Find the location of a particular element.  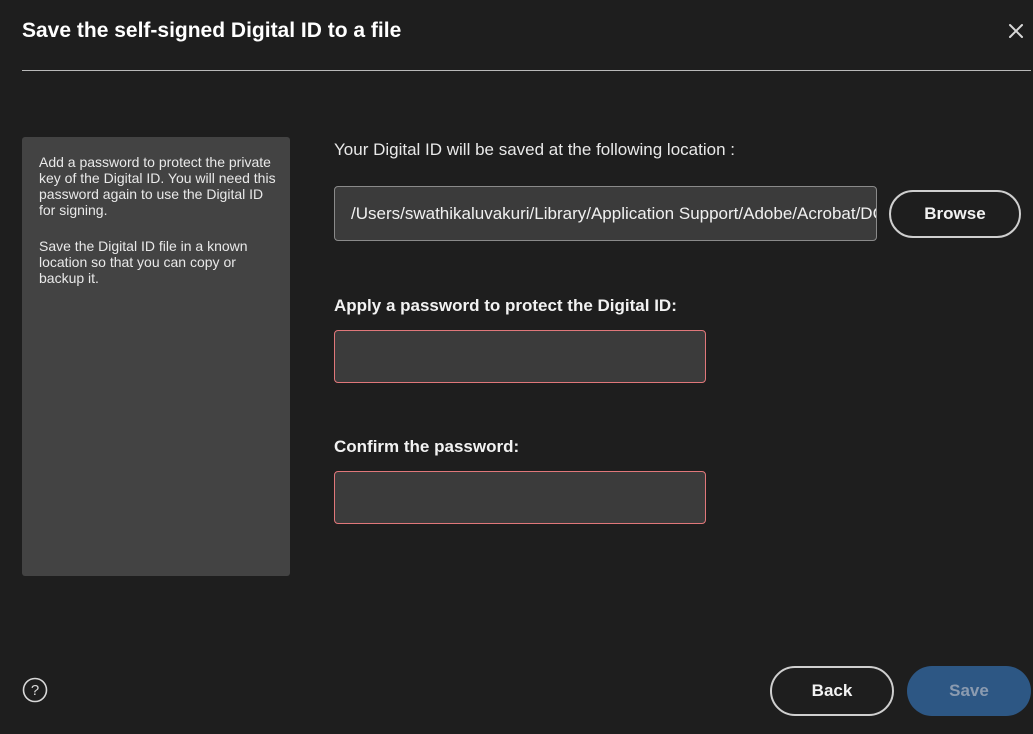

help-circle-icon: ? is located at coordinates (35, 690).